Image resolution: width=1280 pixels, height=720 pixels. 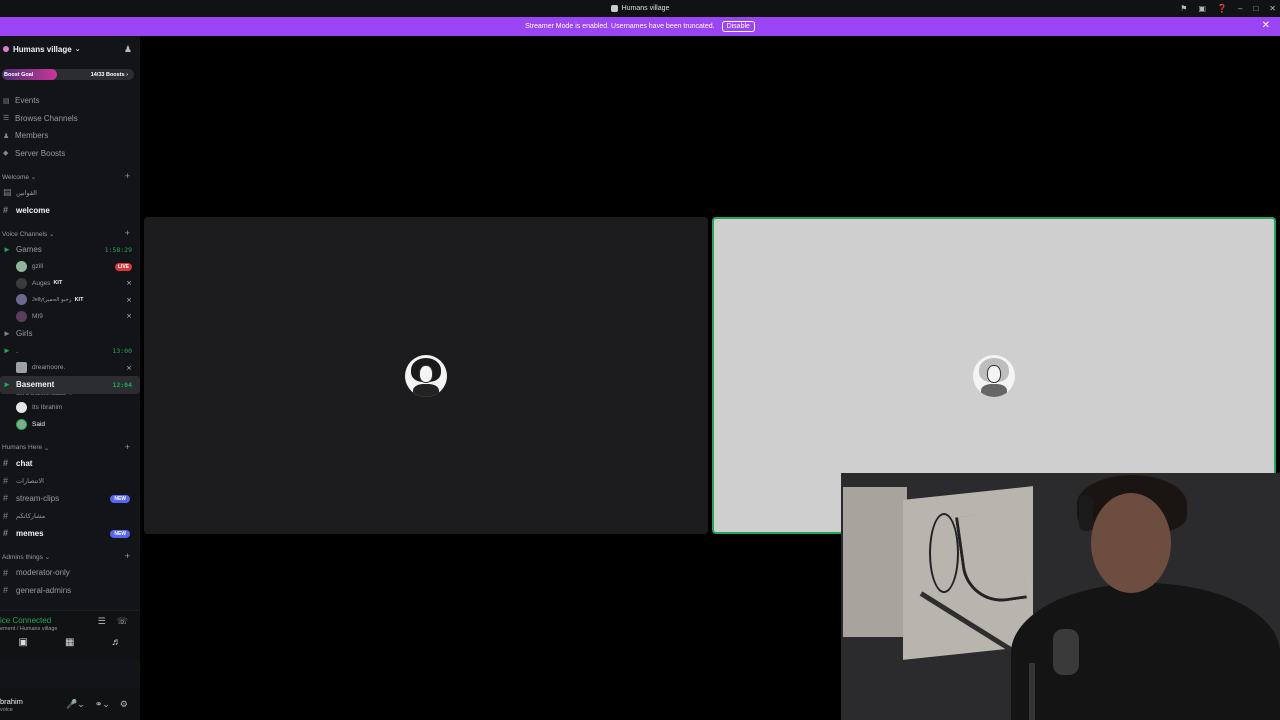 I want to click on boost-goal-bar: Boost Goal 14/33 Boosts ›, so click(x=68, y=74).